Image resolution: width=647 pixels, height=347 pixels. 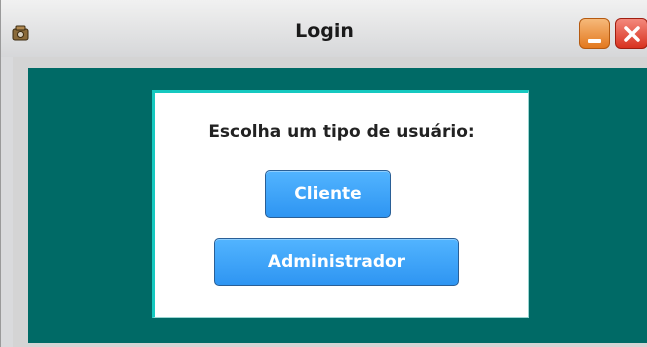 What do you see at coordinates (341, 132) in the screenshot?
I see `prompt-label: Escolha um tipo de usuário:` at bounding box center [341, 132].